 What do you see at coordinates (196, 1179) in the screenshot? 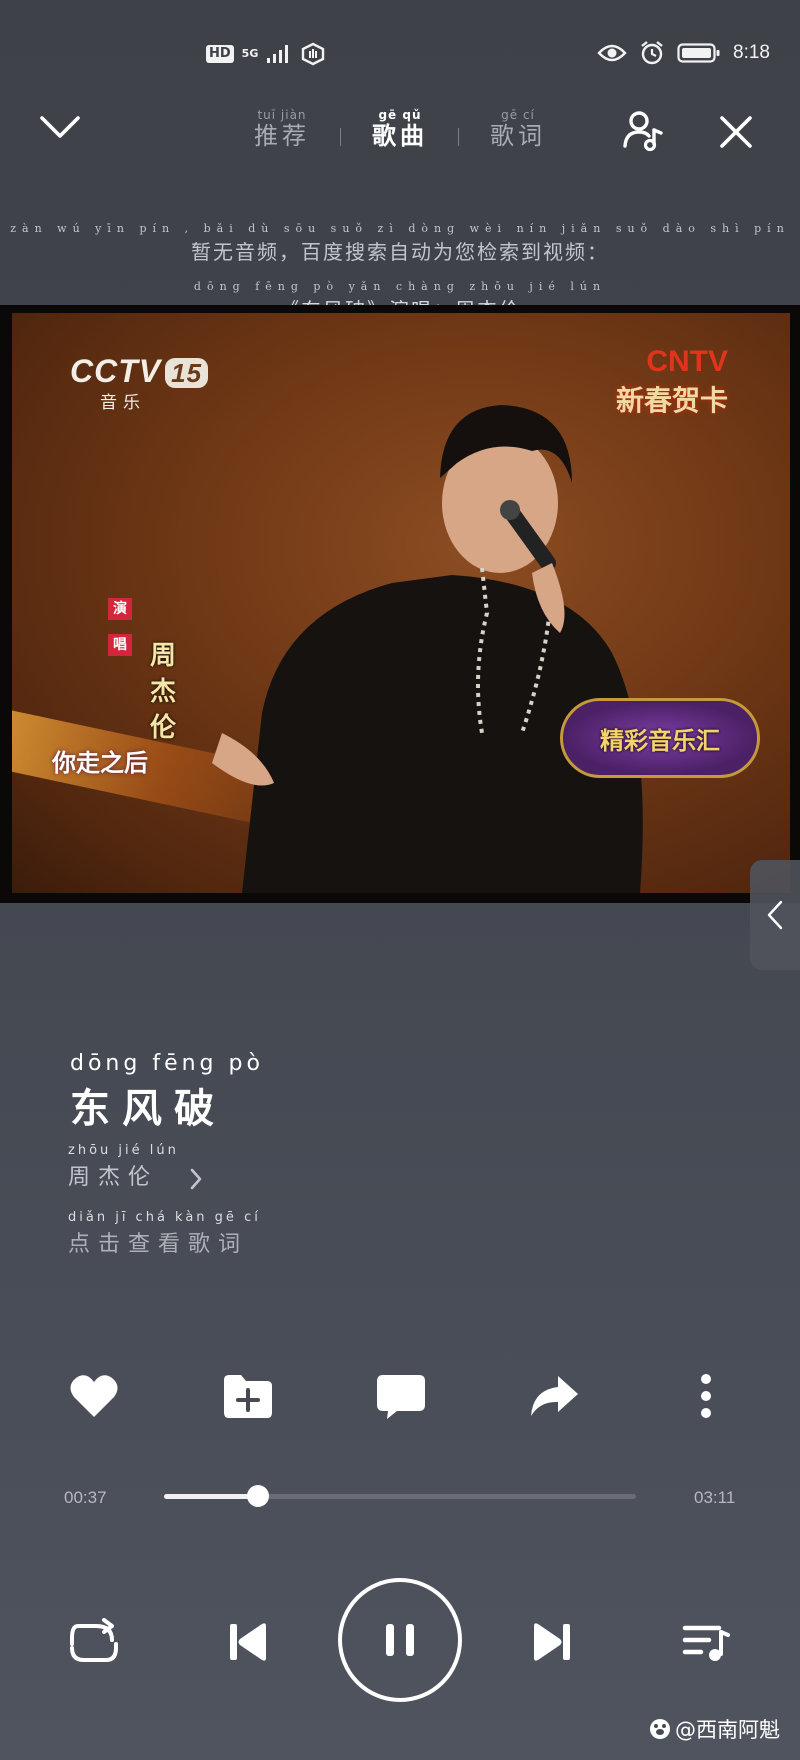
I see `chevron-right-icon` at bounding box center [196, 1179].